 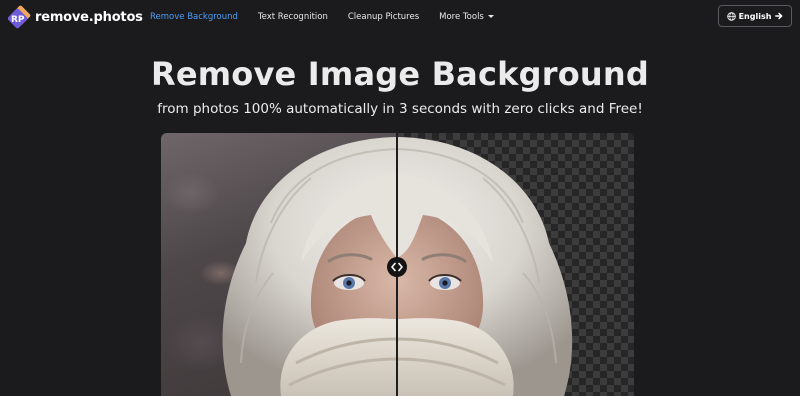 I want to click on language-label: English, so click(x=755, y=16).